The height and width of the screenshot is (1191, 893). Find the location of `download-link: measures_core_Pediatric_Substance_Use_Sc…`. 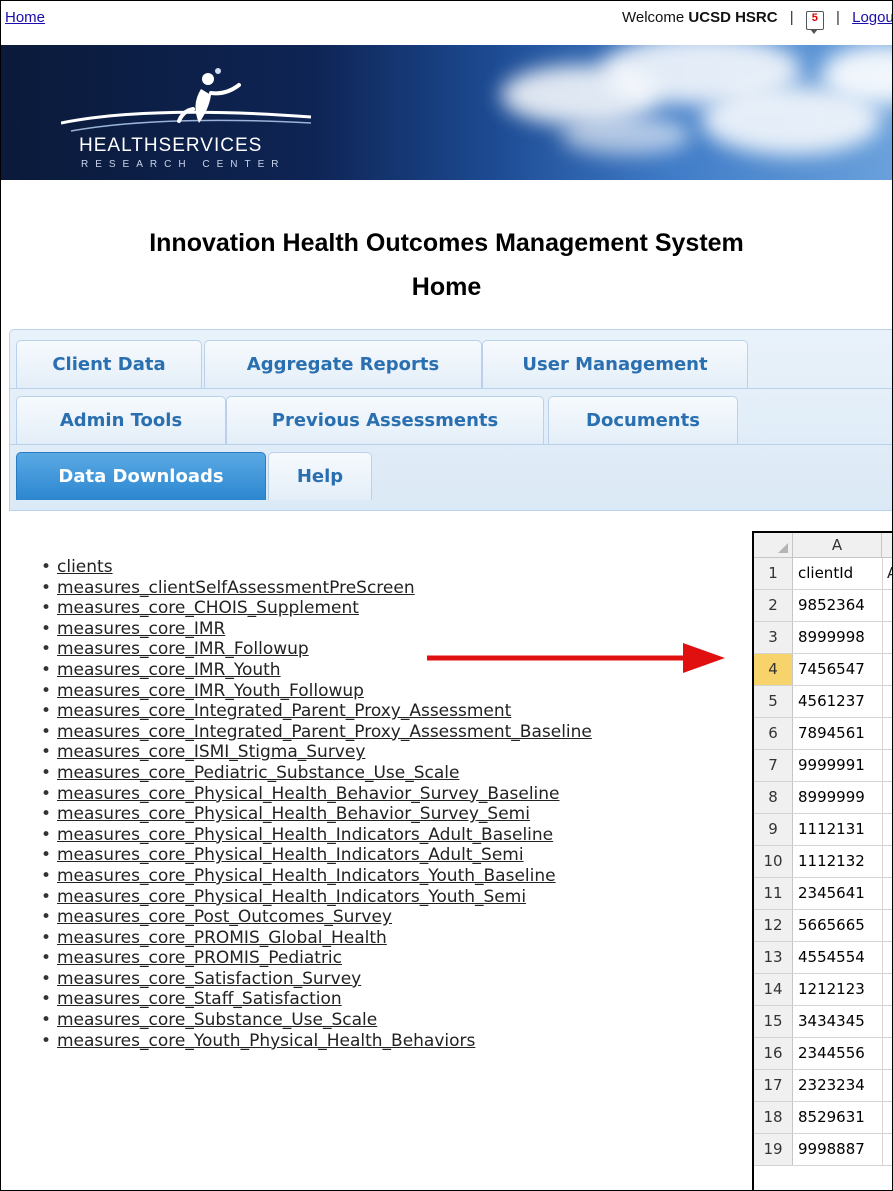

download-link: measures_core_Pediatric_Substance_Use_Sc… is located at coordinates (258, 773).